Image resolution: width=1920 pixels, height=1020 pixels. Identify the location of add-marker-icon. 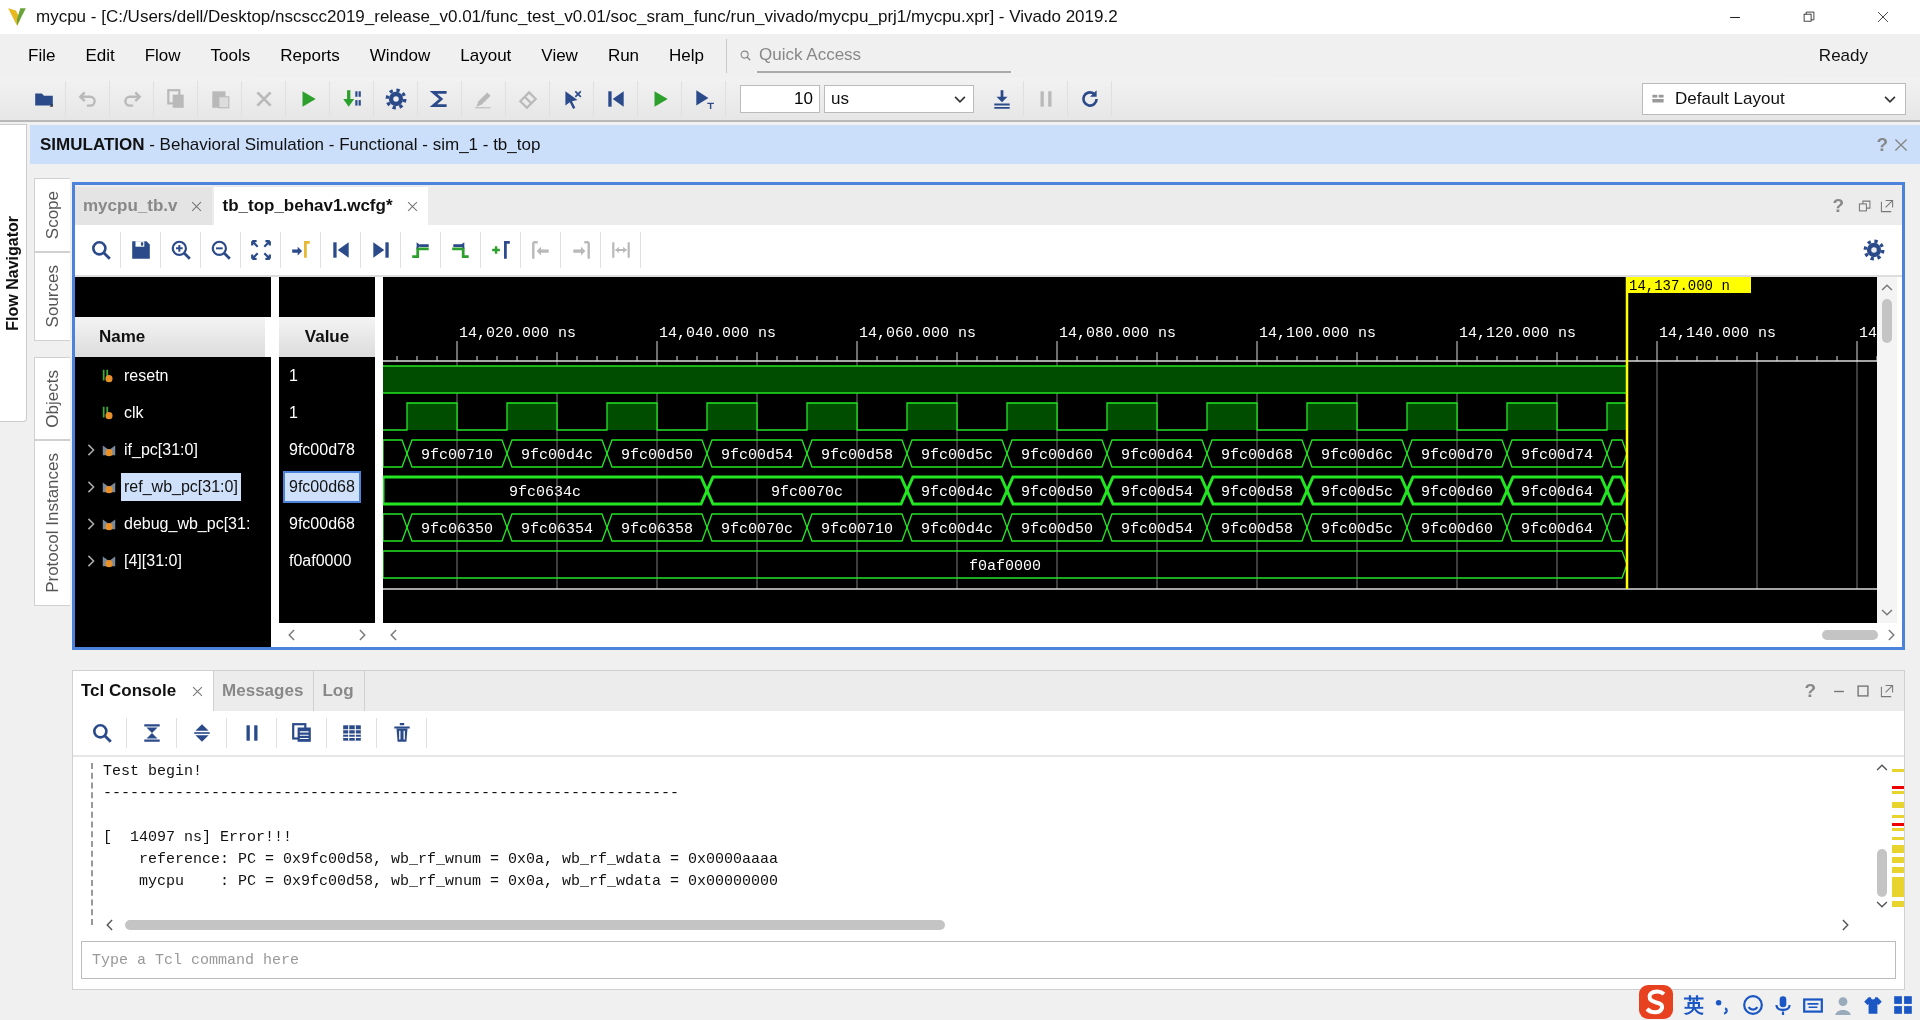
(500, 250).